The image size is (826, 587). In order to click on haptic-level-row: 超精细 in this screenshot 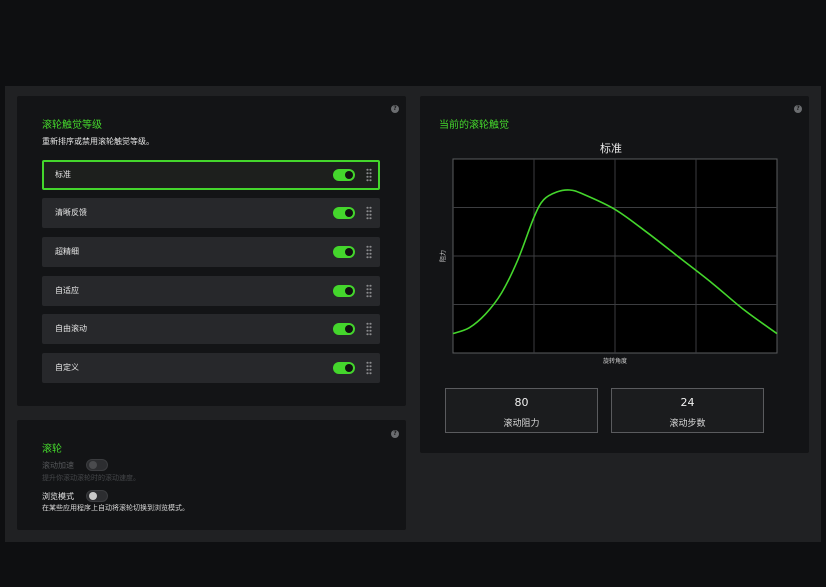, I will do `click(211, 252)`.